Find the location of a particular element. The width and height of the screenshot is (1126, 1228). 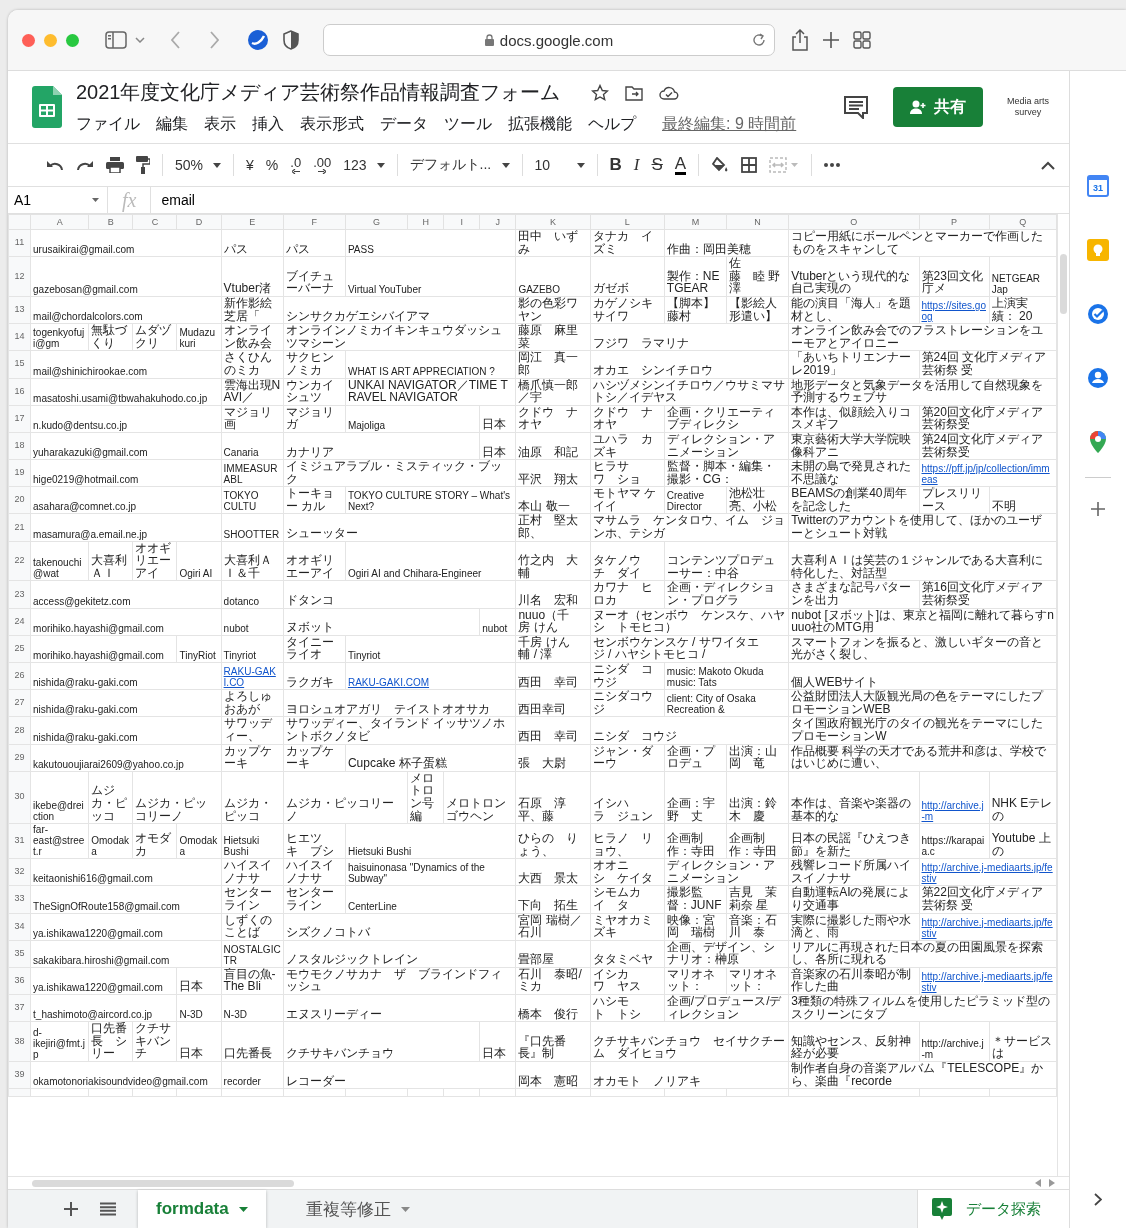

column-header: O is located at coordinates (853, 222).